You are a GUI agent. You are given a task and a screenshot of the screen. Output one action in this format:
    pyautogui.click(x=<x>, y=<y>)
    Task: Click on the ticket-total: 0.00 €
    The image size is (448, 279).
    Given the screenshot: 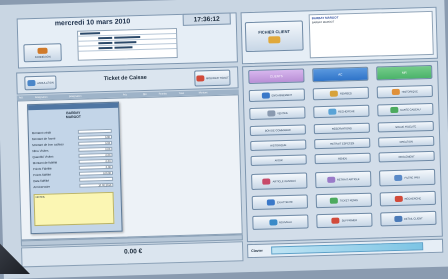 What is the action you would take?
    pyautogui.click(x=133, y=252)
    